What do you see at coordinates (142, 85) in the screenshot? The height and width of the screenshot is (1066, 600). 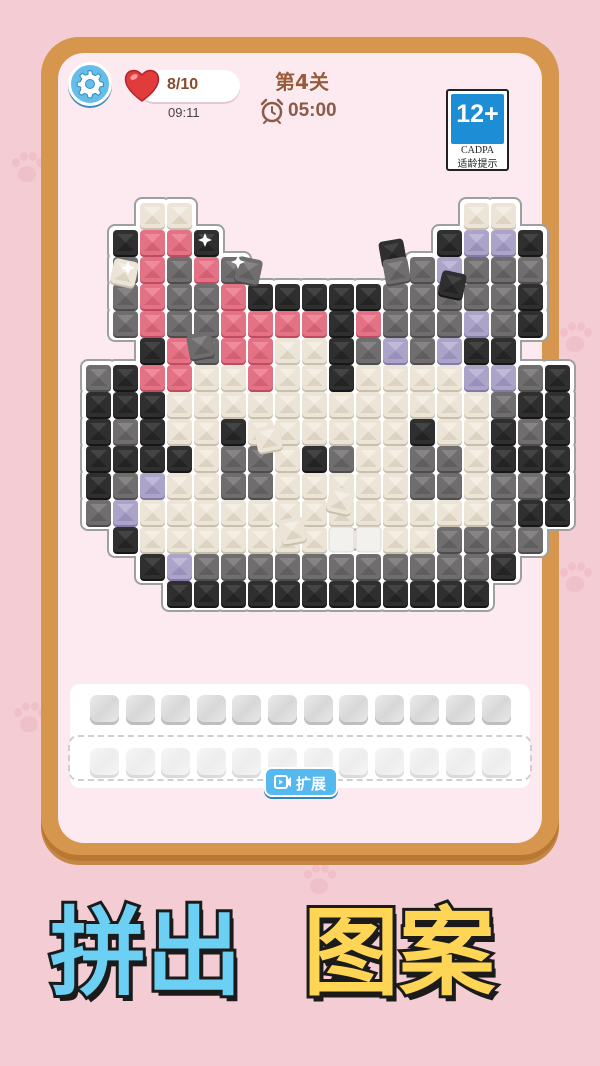 I see `heart-icon` at bounding box center [142, 85].